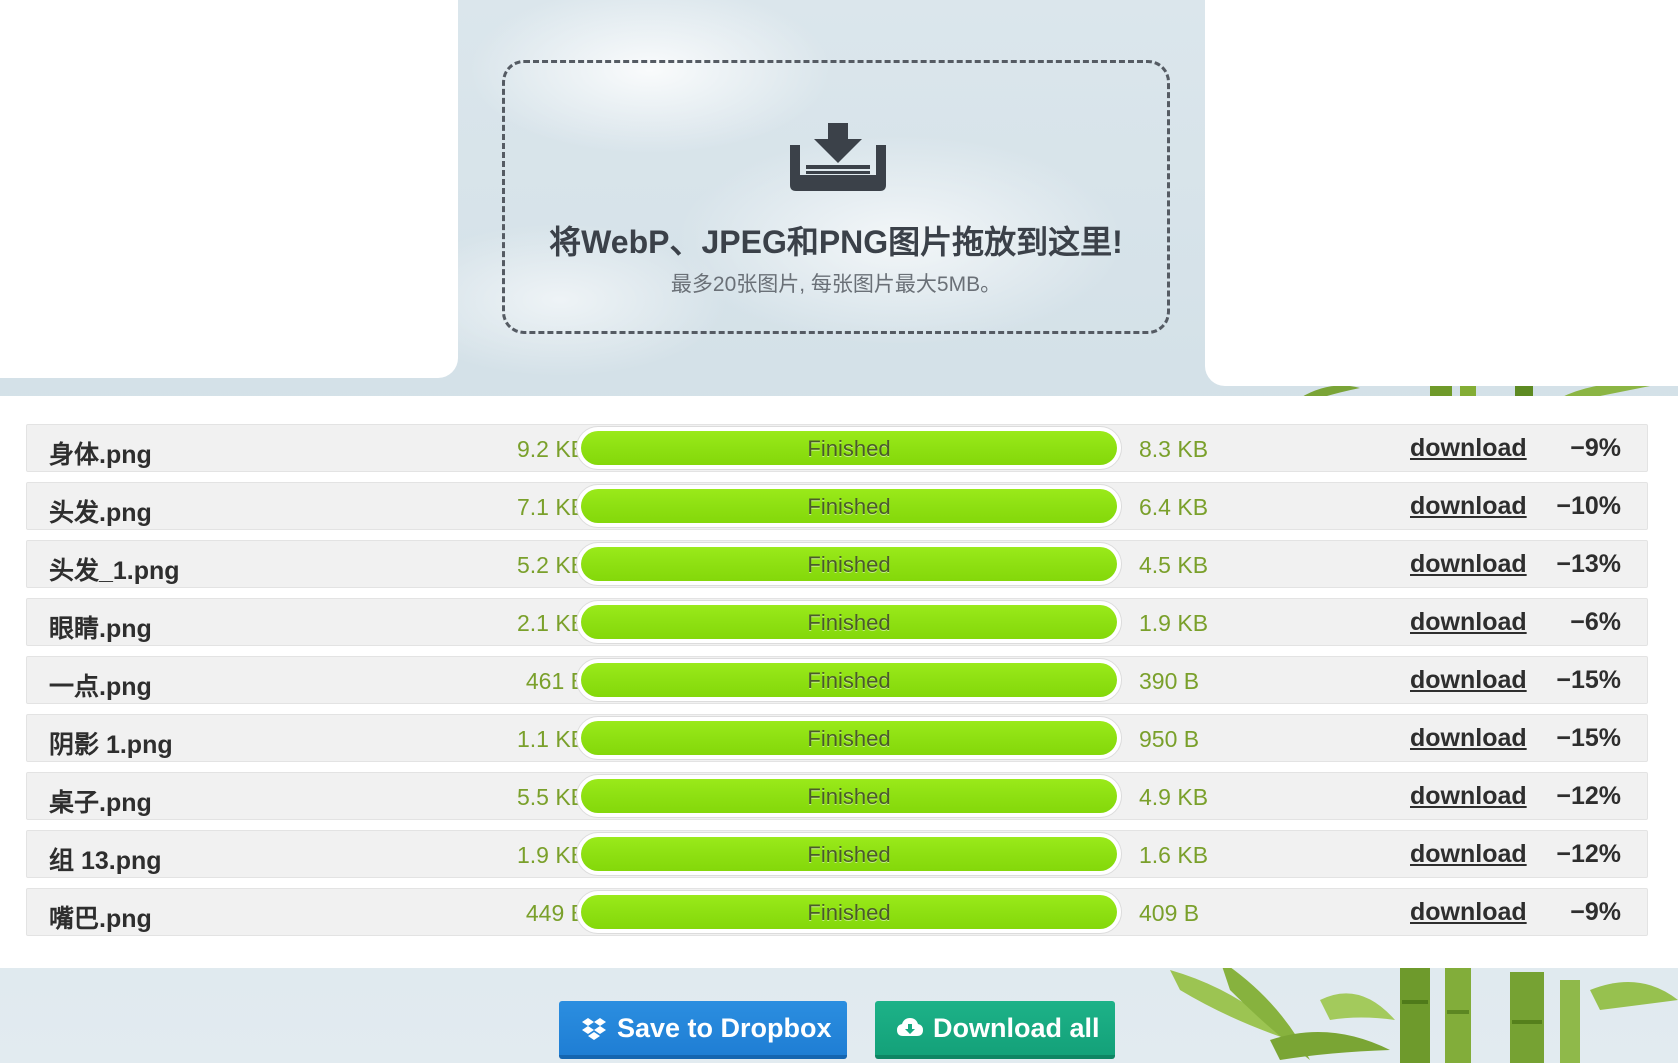 Image resolution: width=1678 pixels, height=1063 pixels. What do you see at coordinates (100, 919) in the screenshot?
I see `file-name: 嘴巴.png` at bounding box center [100, 919].